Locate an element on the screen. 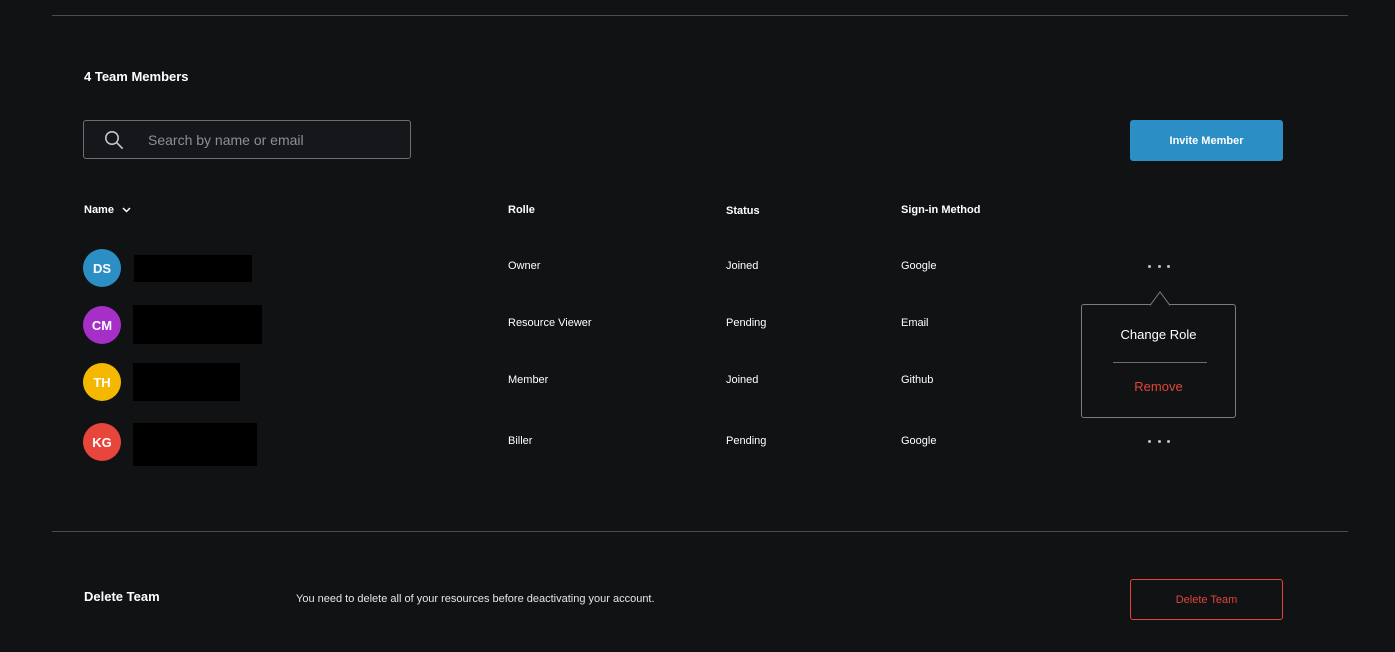 This screenshot has width=1395, height=652. menu-divider is located at coordinates (1160, 362).